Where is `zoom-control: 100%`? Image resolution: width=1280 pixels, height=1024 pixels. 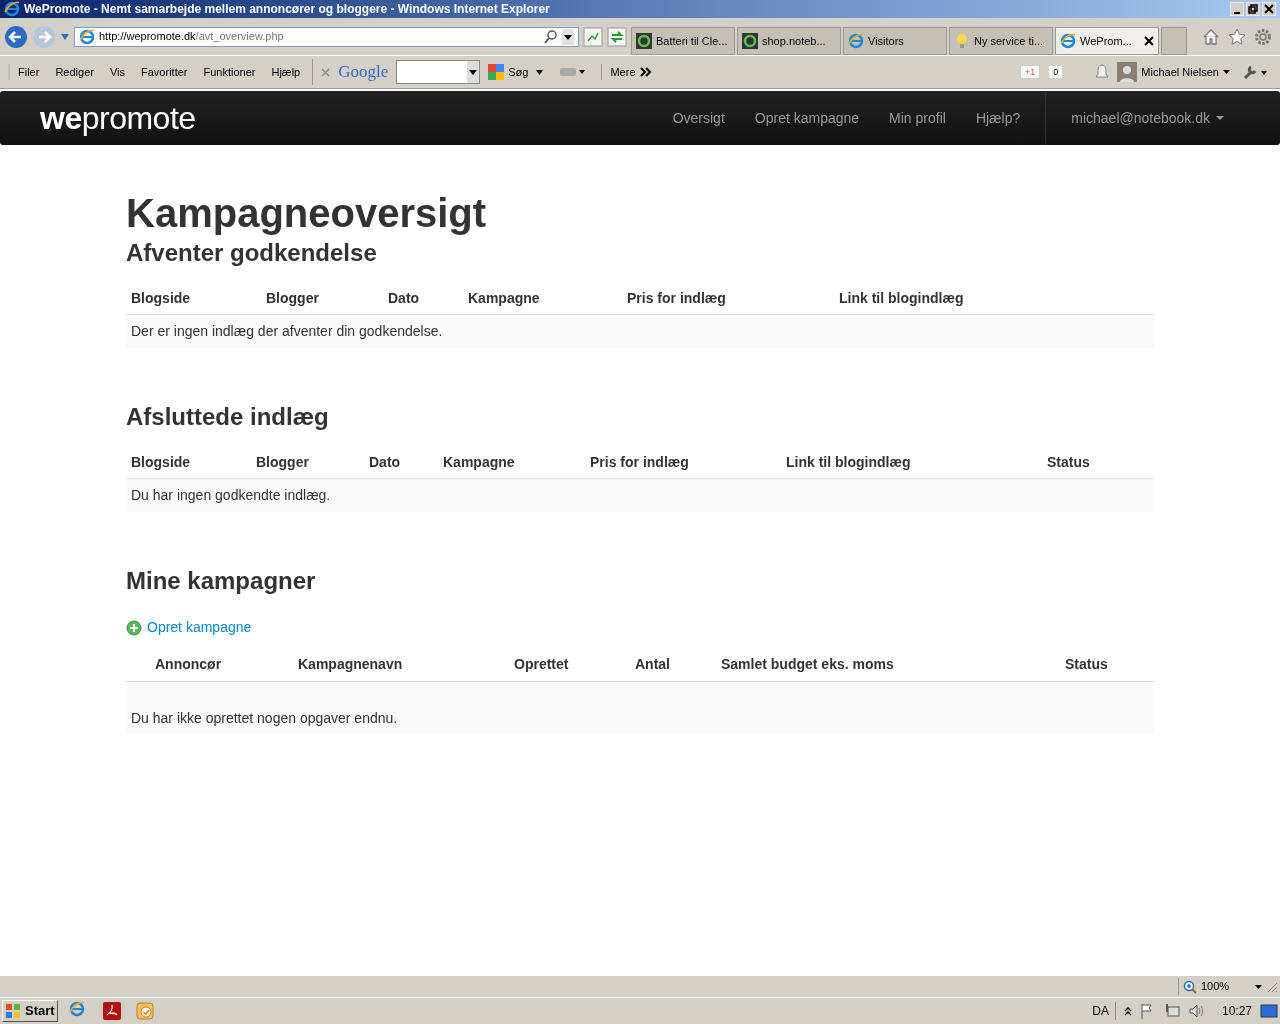 zoom-control: 100% is located at coordinates (1222, 986).